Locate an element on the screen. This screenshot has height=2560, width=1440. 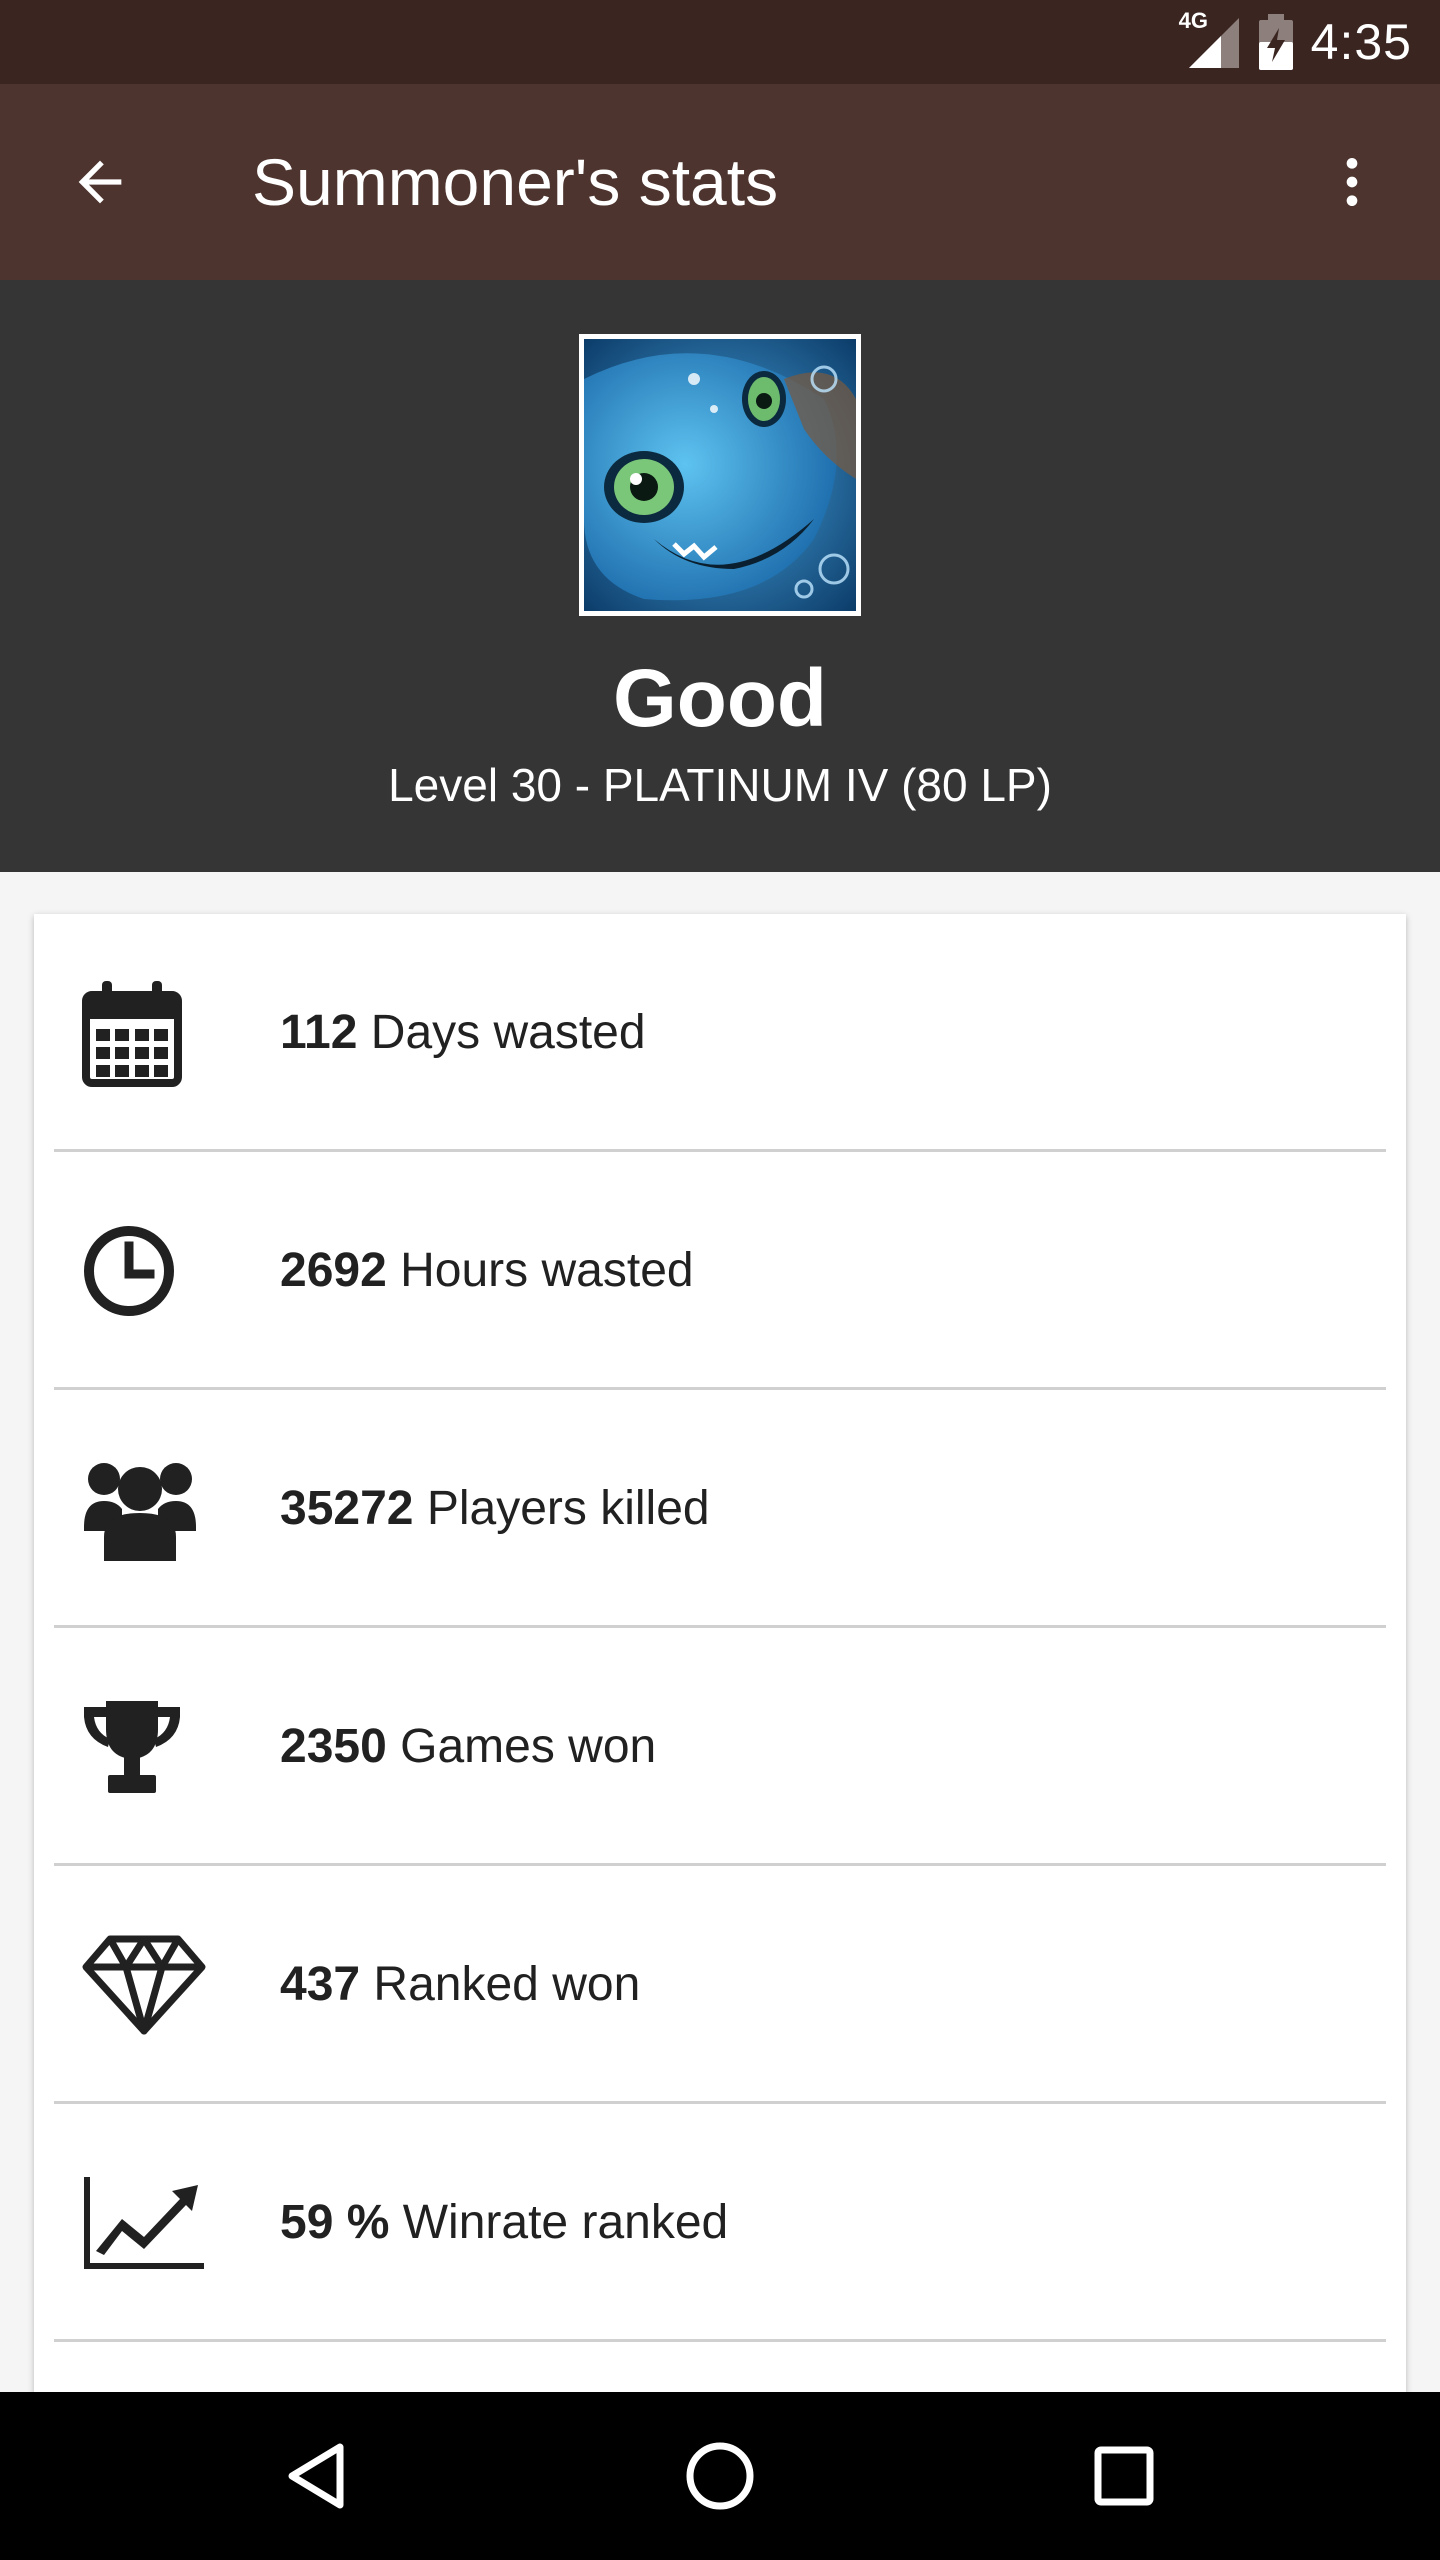
app-bar: Summoner's stats is located at coordinates (720, 182).